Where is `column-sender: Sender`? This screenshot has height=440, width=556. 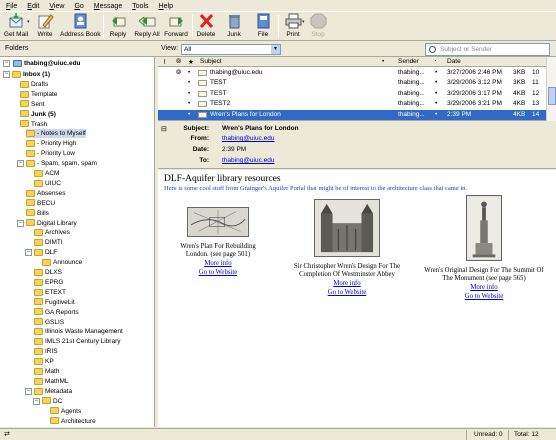 column-sender: Sender is located at coordinates (408, 61).